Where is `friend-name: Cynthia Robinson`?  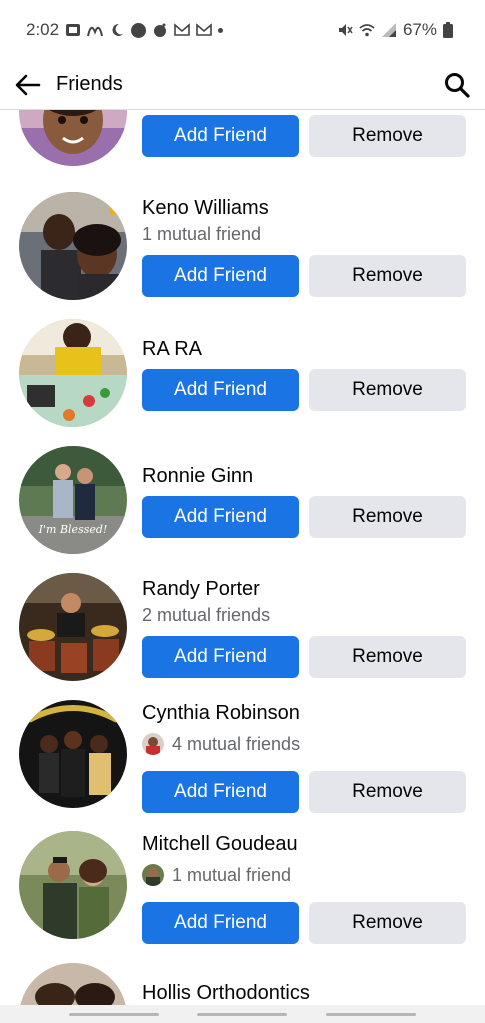 friend-name: Cynthia Robinson is located at coordinates (221, 713).